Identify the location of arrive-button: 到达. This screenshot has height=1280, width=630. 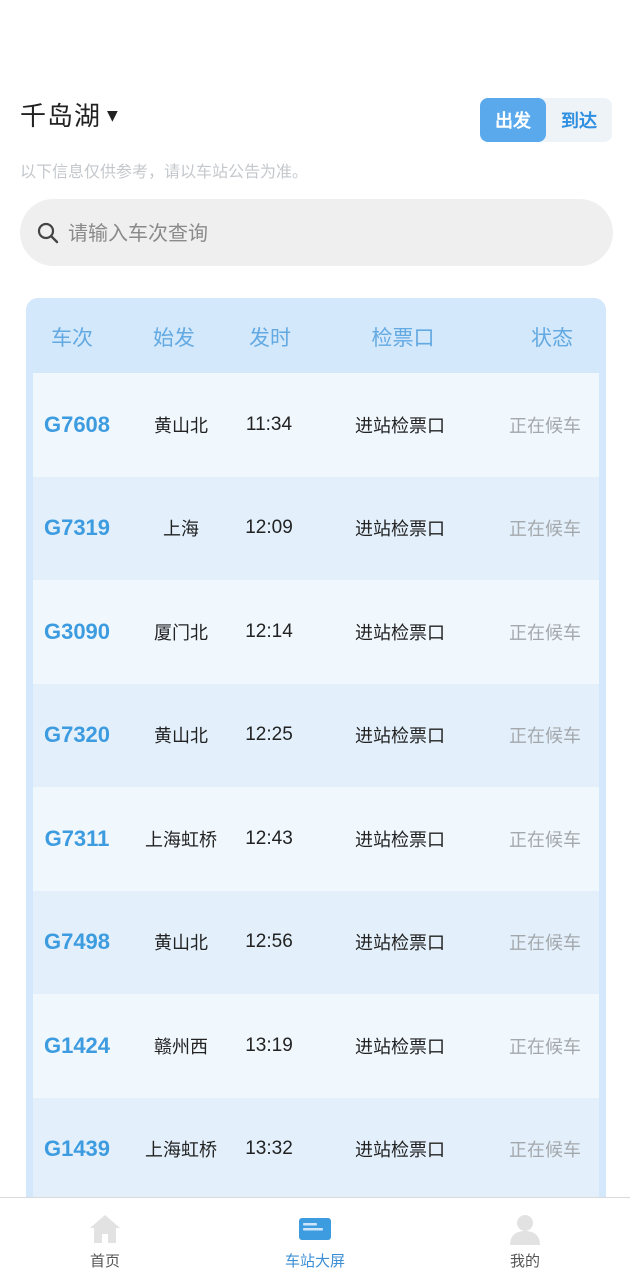
(579, 120).